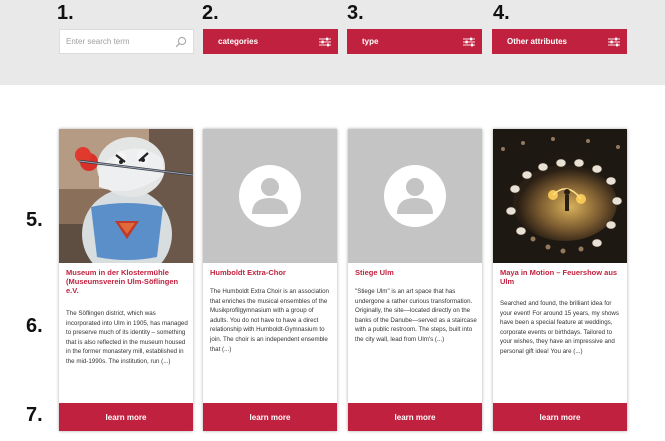 The width and height of the screenshot is (665, 441). I want to click on step-number-5: 5., so click(34, 220).